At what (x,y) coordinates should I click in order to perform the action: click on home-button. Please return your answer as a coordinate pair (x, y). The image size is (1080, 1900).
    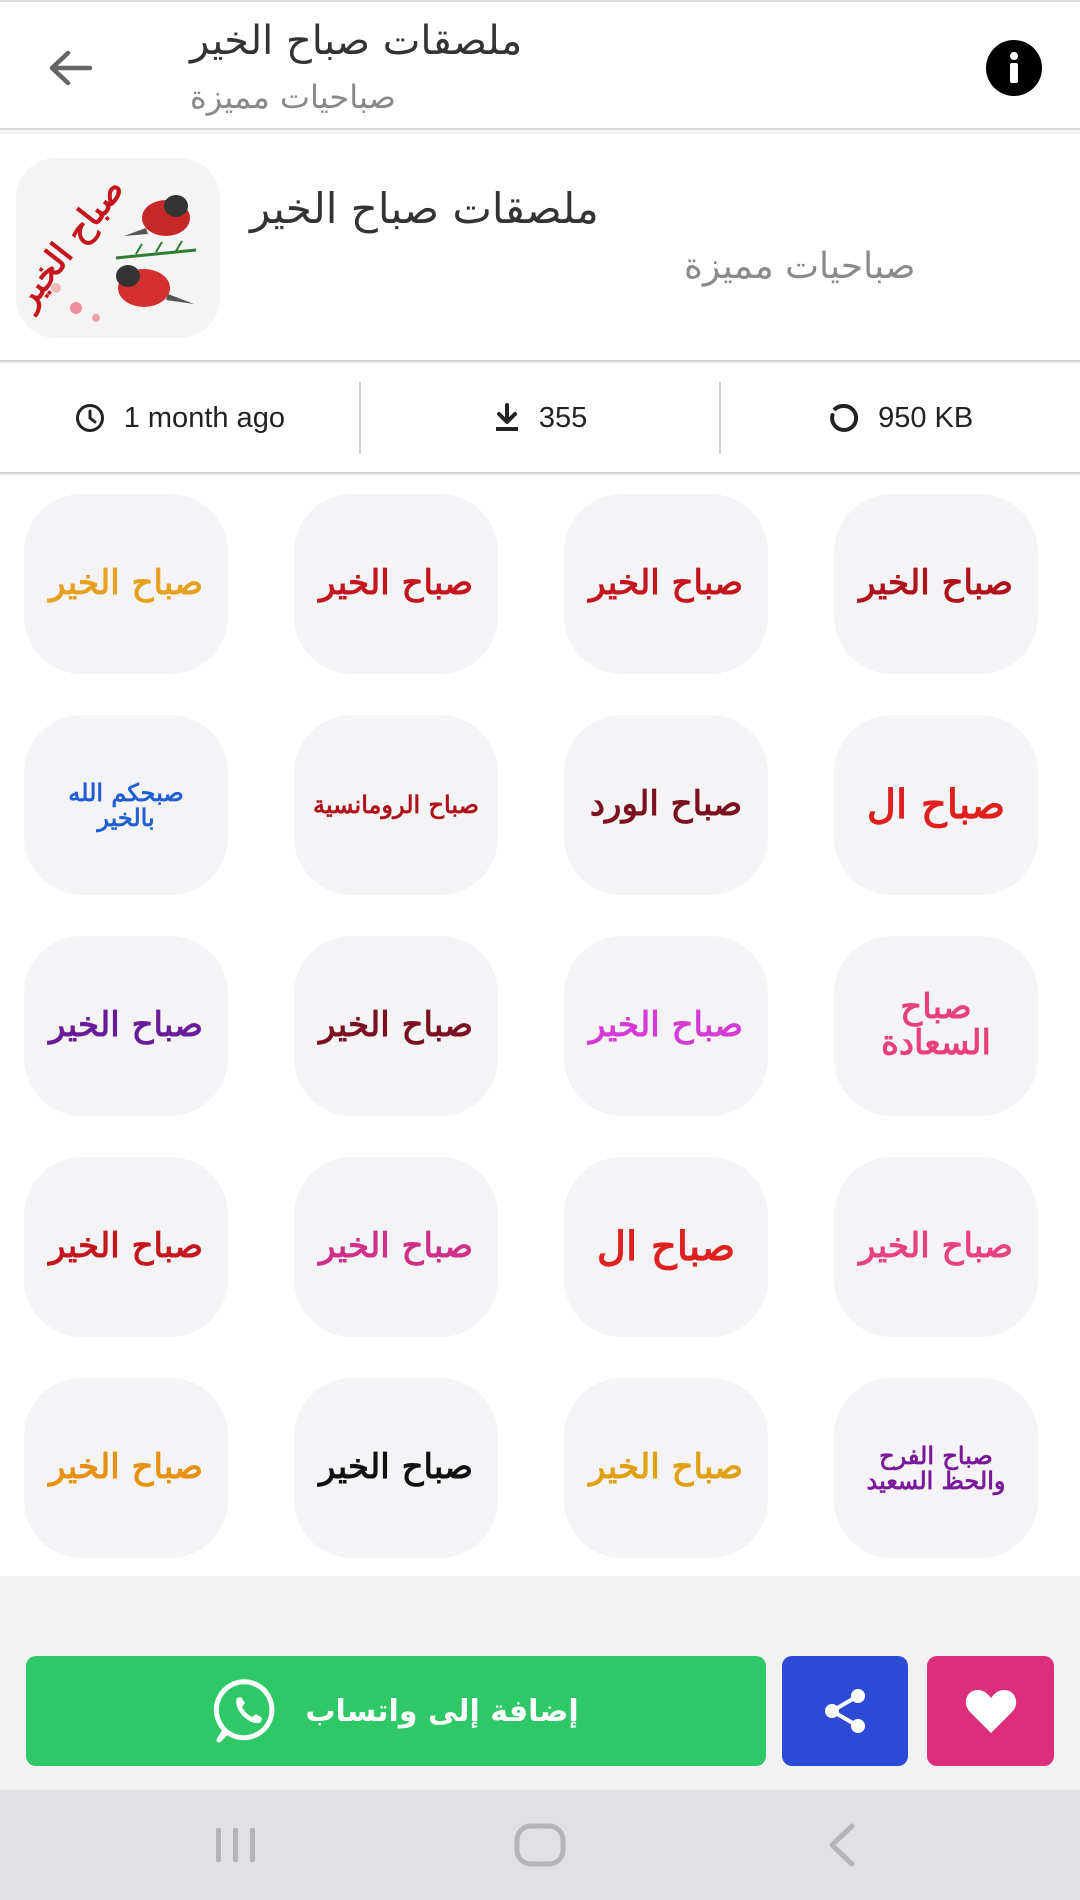
    Looking at the image, I should click on (540, 1845).